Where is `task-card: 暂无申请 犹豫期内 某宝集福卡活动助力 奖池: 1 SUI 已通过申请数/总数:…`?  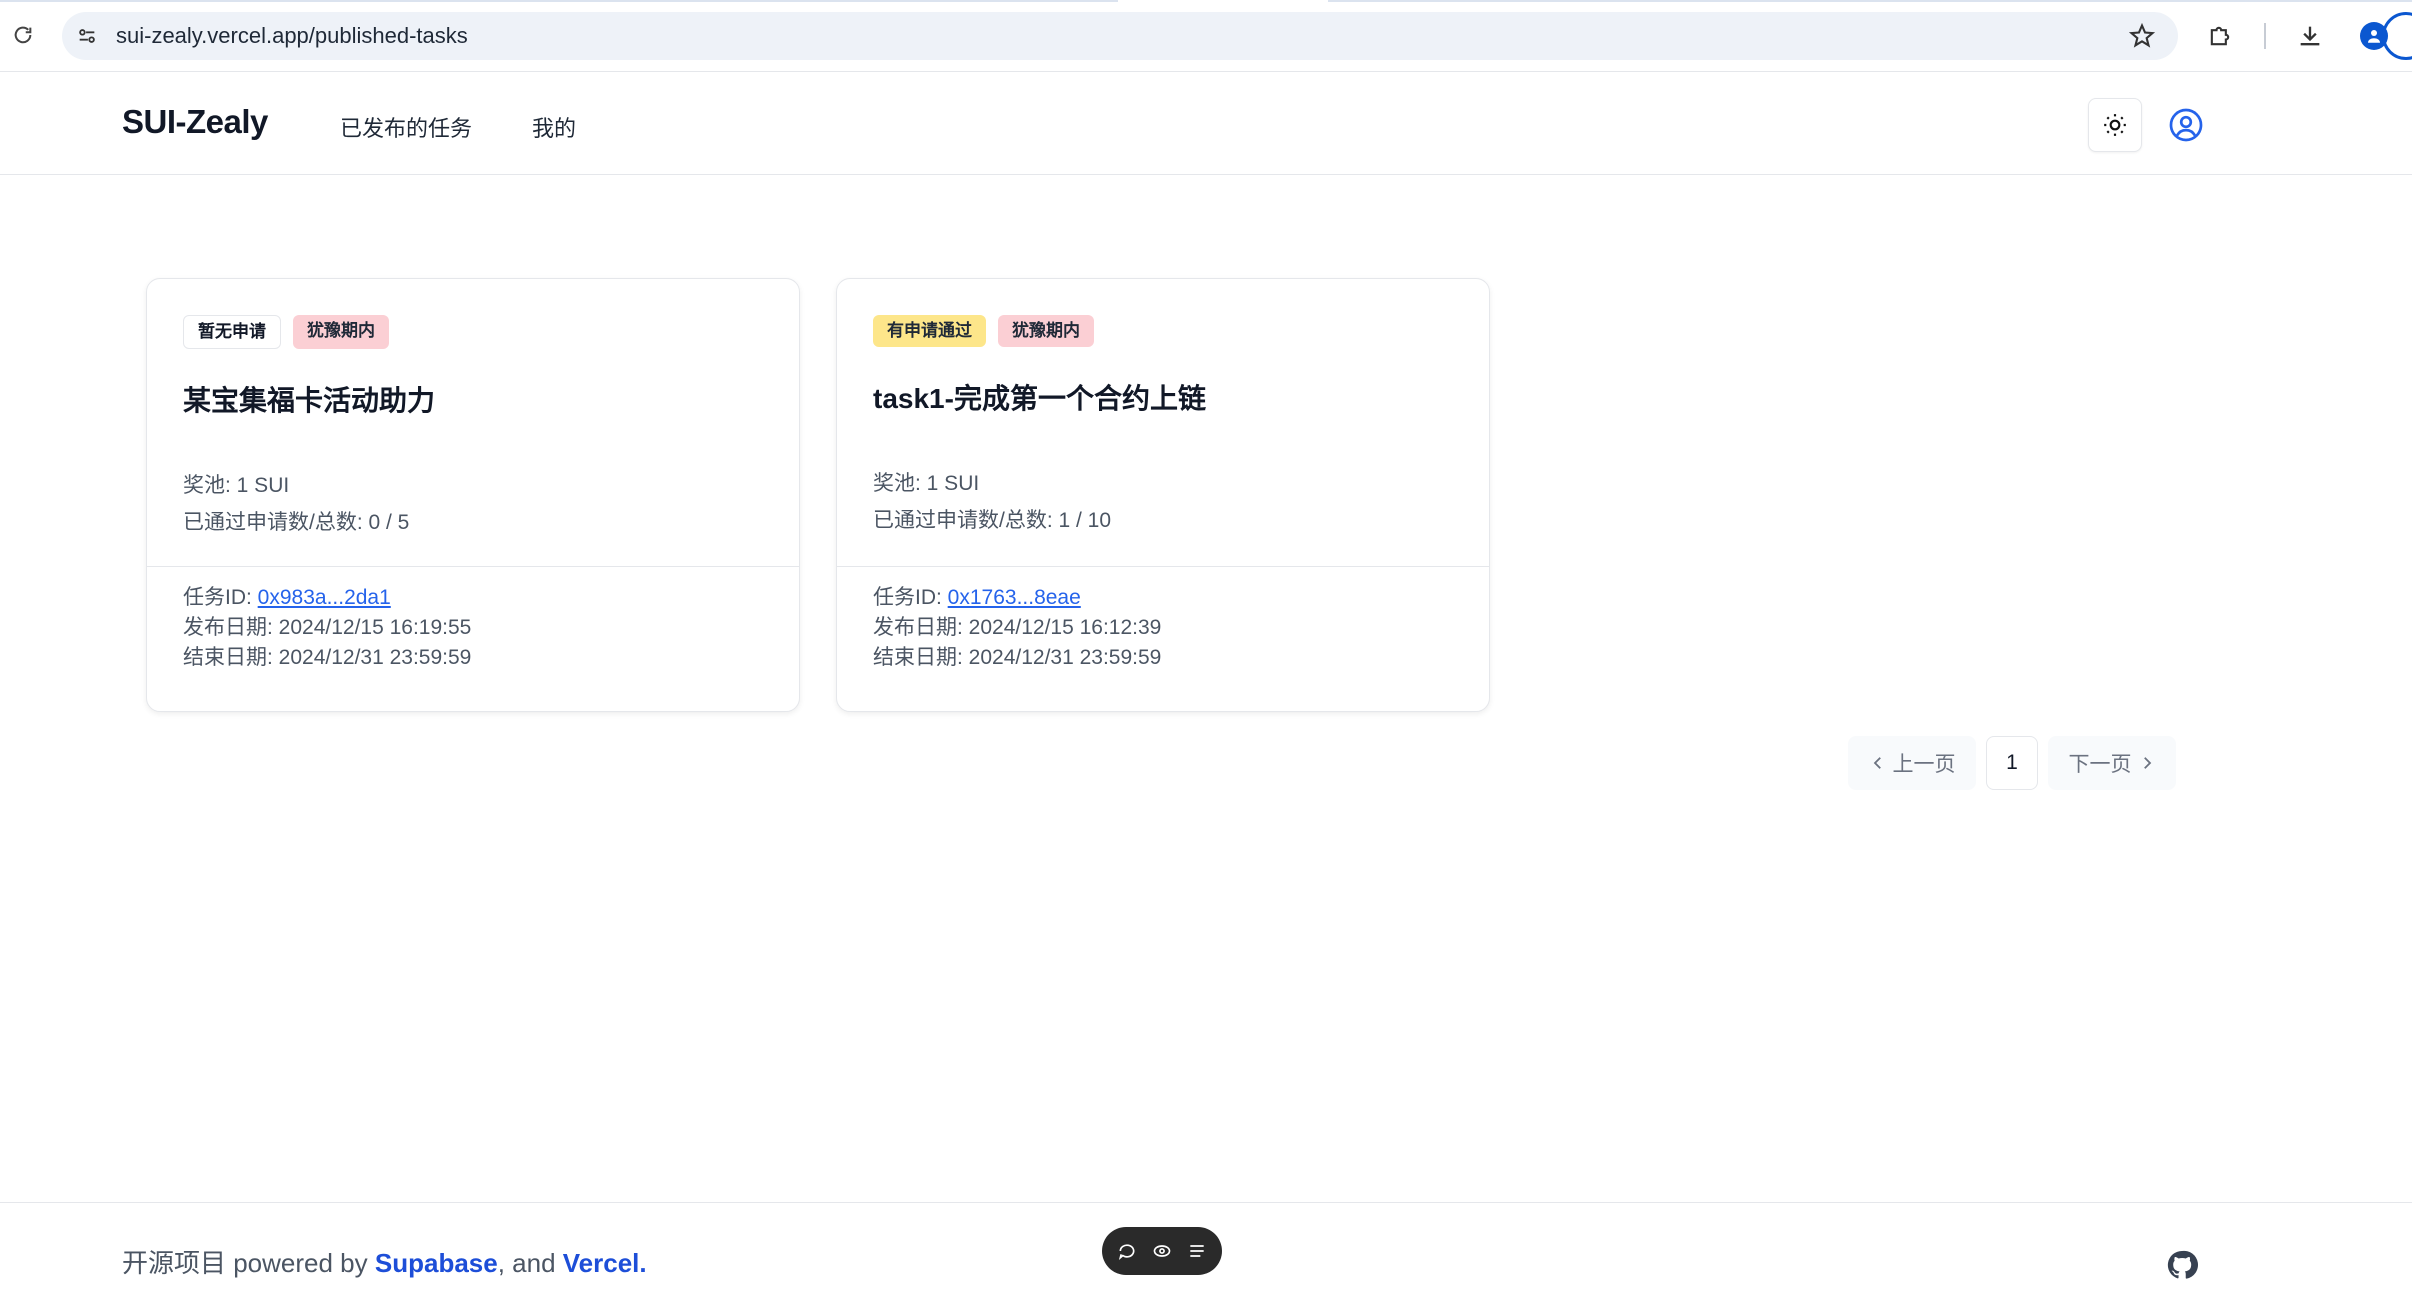 task-card: 暂无申请 犹豫期内 某宝集福卡活动助力 奖池: 1 SUI 已通过申请数/总数:… is located at coordinates (473, 495).